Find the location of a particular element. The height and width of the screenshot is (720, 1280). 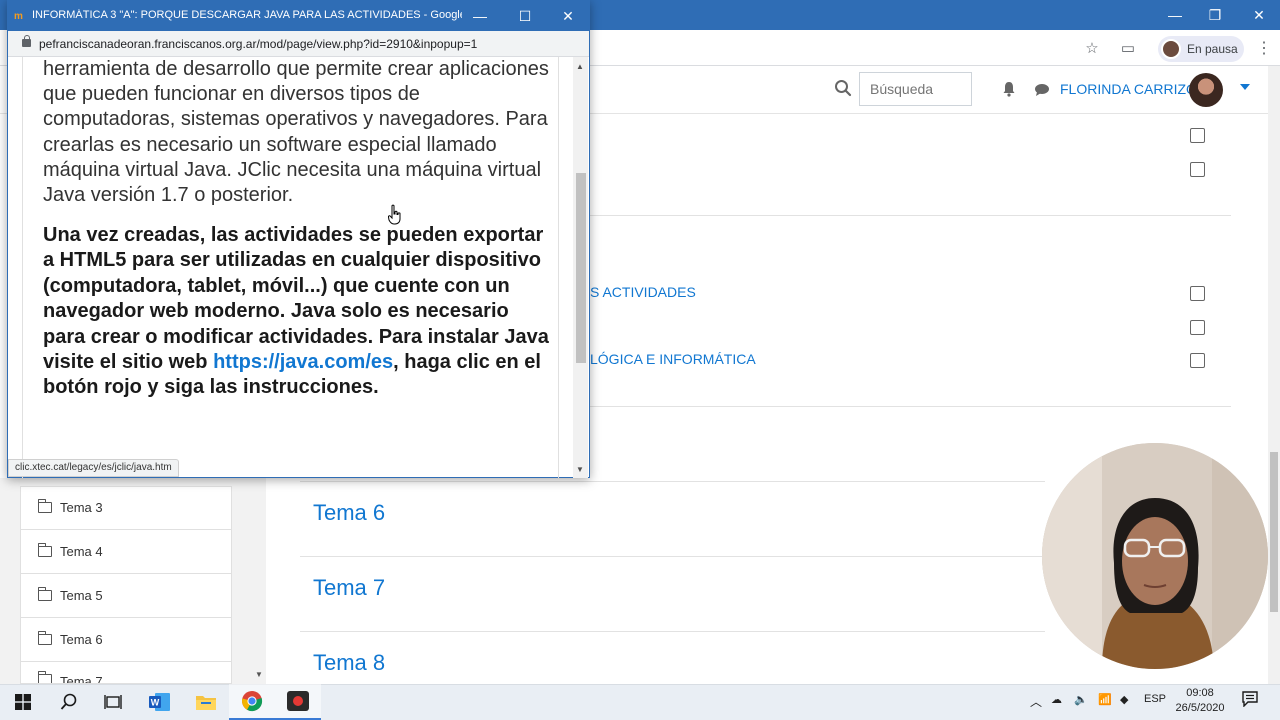

site-favicon-icon: m is located at coordinates (18, 16).